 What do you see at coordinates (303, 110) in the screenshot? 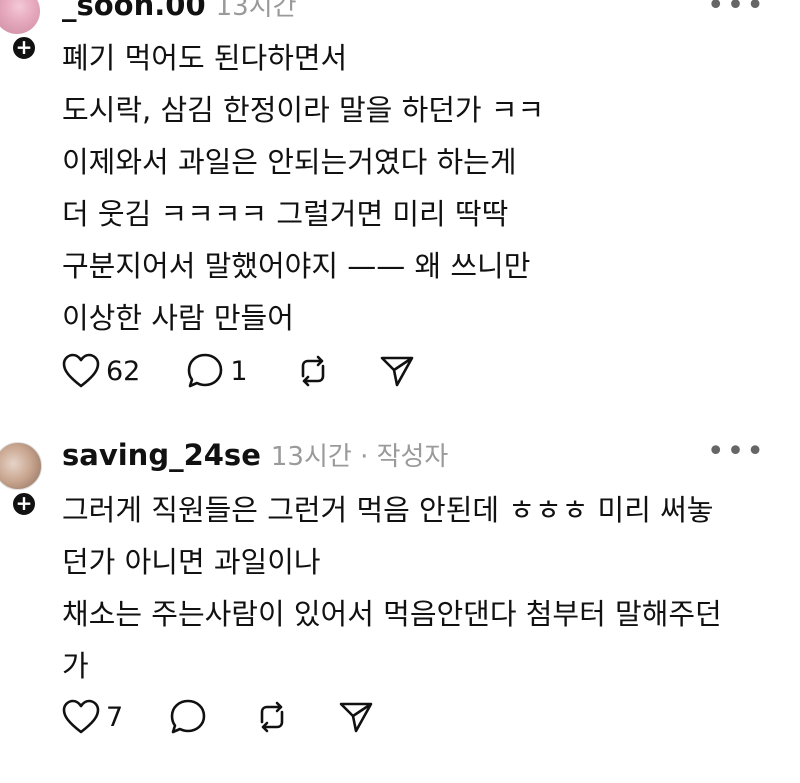
I see `post-text-line: 도시락, 삼김 한정이라 말을 하던가 ㅋㅋ` at bounding box center [303, 110].